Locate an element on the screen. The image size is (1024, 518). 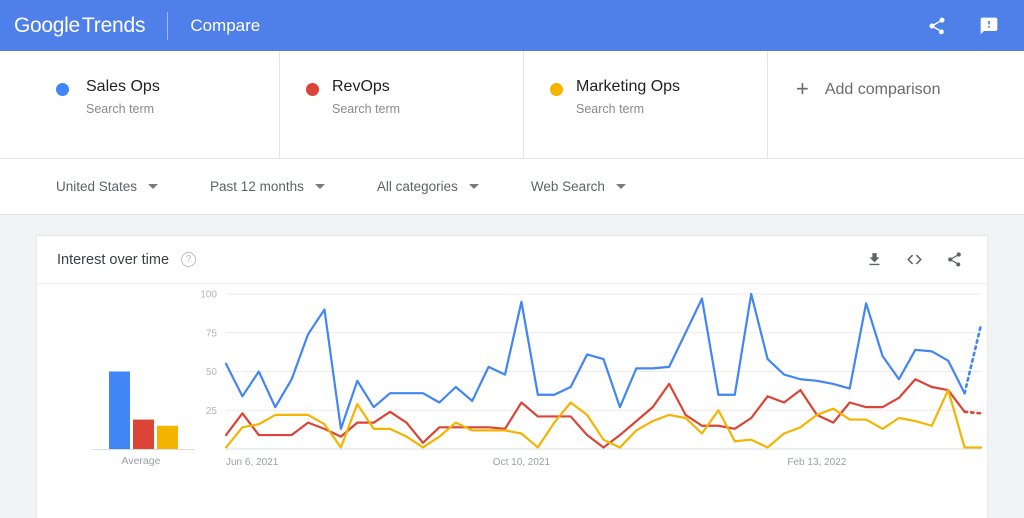
embed-icon is located at coordinates (914, 260).